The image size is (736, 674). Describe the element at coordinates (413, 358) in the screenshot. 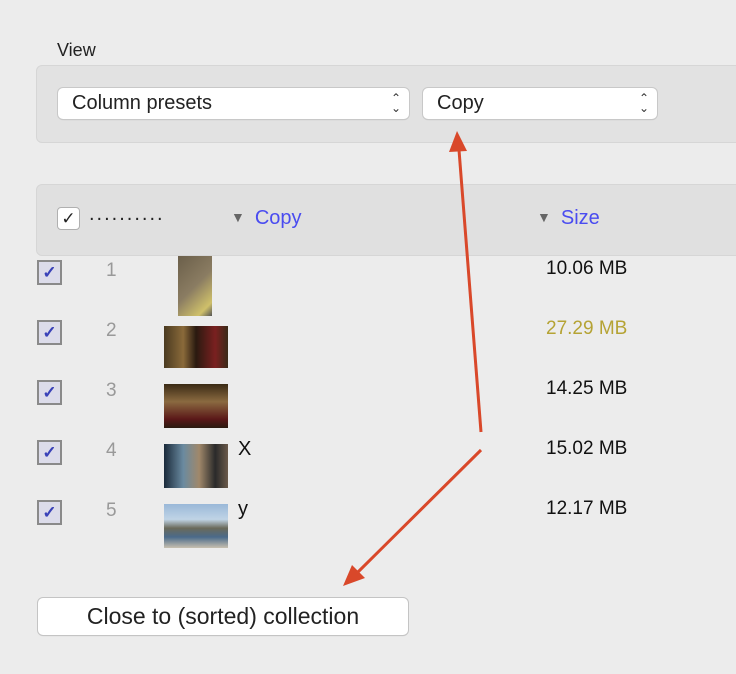

I see `annotation-arrows` at that location.